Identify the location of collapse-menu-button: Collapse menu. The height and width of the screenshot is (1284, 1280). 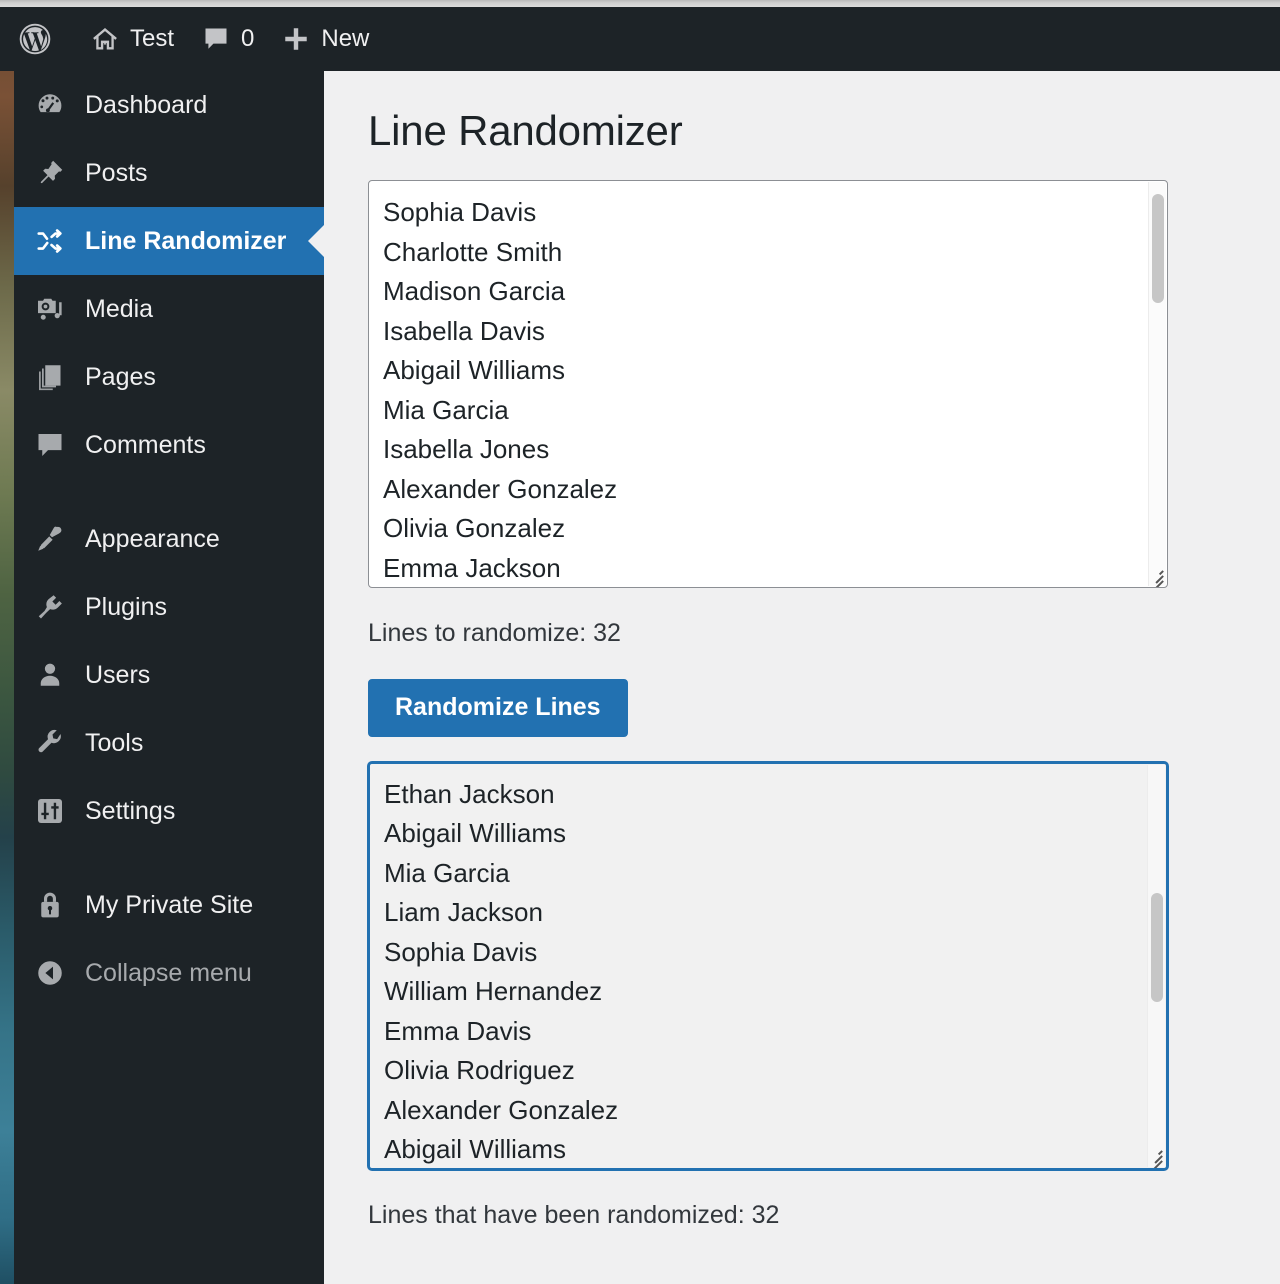
(169, 973).